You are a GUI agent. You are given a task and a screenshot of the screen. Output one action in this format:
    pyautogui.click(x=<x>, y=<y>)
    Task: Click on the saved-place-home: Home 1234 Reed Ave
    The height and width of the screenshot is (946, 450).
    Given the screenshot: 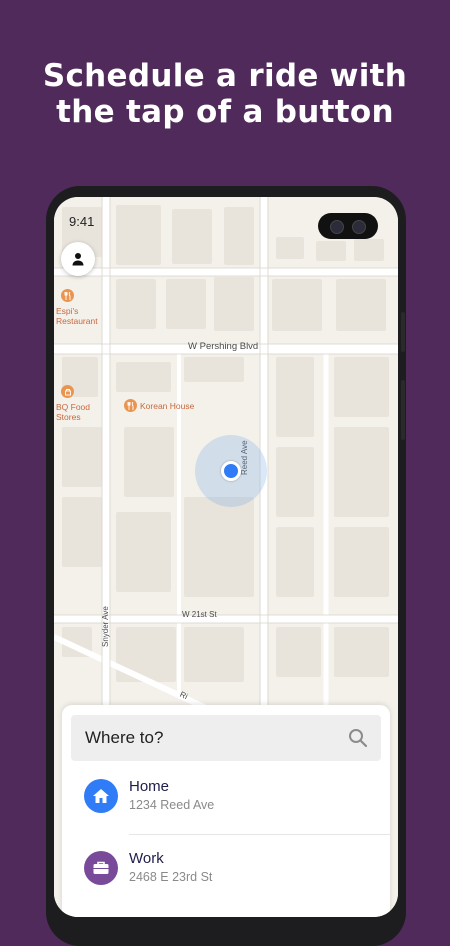 What is the action you would take?
    pyautogui.click(x=226, y=800)
    